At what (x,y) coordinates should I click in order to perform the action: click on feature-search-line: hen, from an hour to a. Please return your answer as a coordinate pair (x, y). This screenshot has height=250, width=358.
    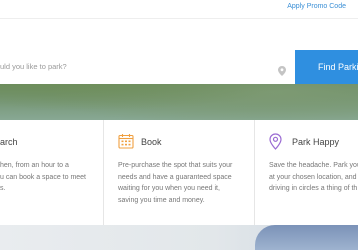
    Looking at the image, I should click on (34, 165).